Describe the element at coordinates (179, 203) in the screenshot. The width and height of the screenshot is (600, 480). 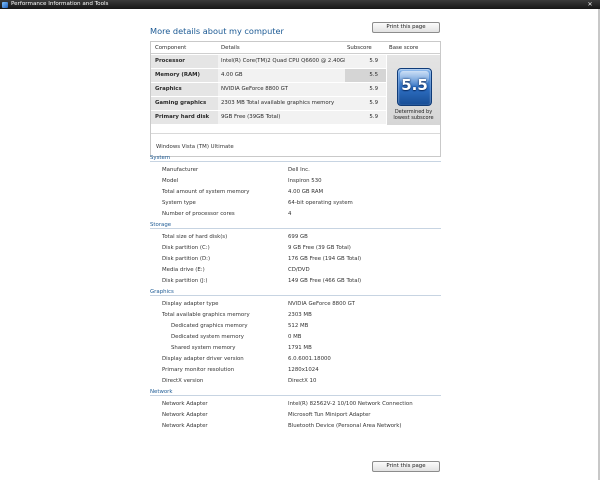
I see `system-label: System type` at that location.